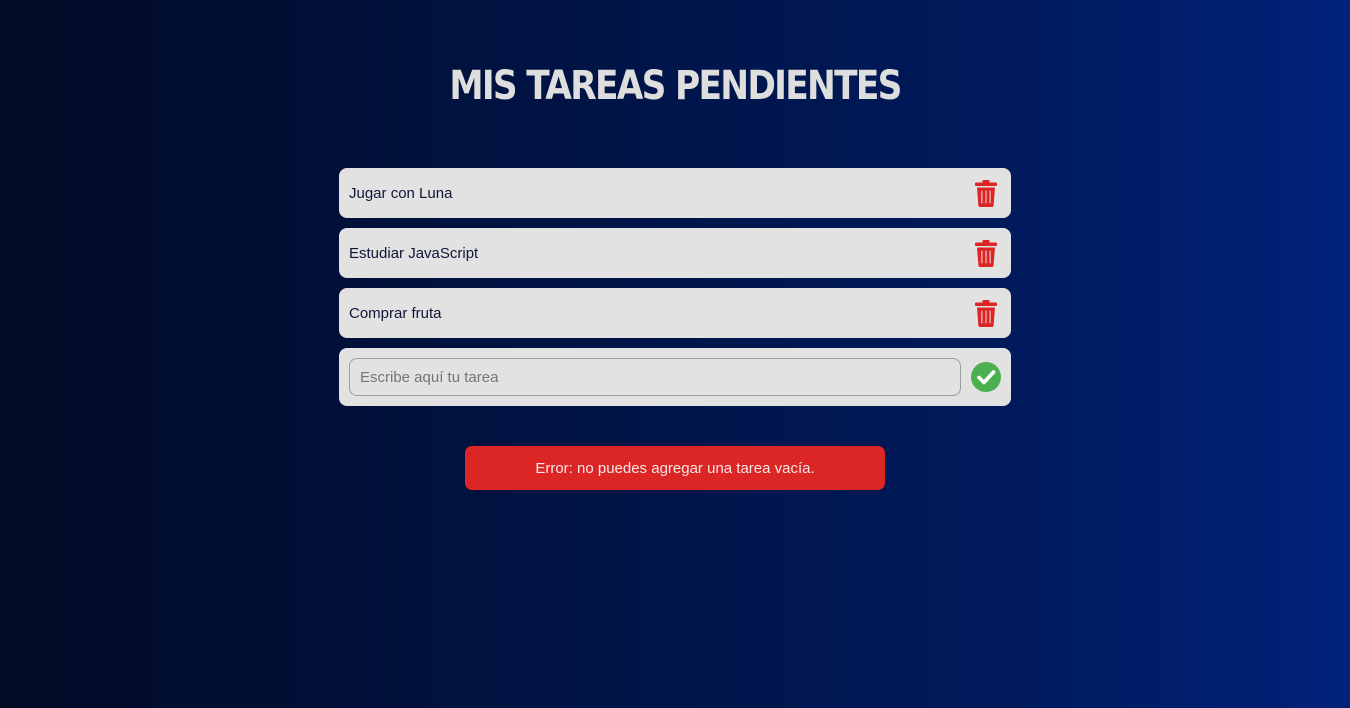 The width and height of the screenshot is (1350, 708). What do you see at coordinates (401, 193) in the screenshot?
I see `task-text: Jugar con Luna` at bounding box center [401, 193].